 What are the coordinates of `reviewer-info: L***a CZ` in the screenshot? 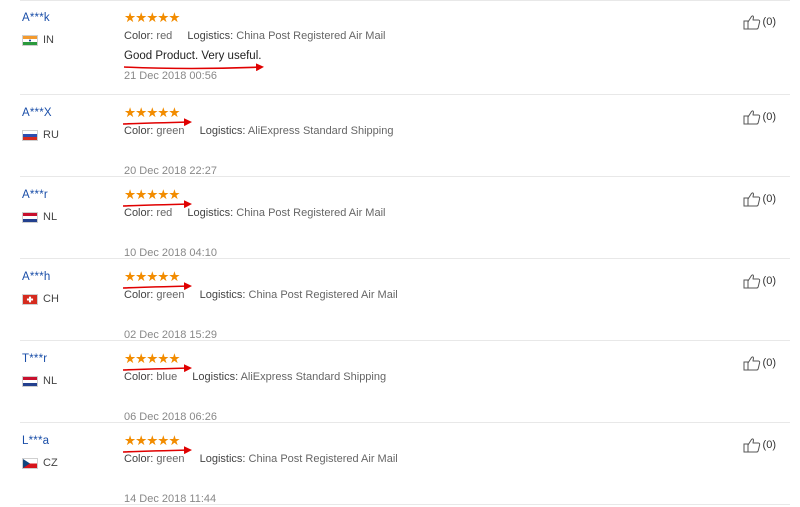 It's located at (40, 451).